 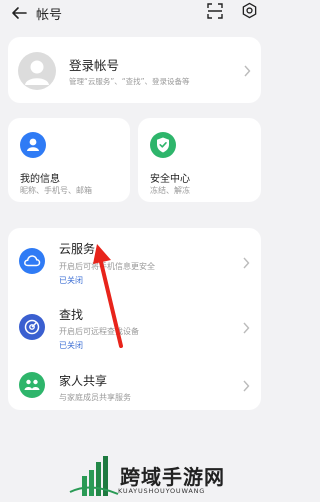 What do you see at coordinates (129, 81) in the screenshot?
I see `login-subtitle: 管理“云服务”、“查找”、登录设备等` at bounding box center [129, 81].